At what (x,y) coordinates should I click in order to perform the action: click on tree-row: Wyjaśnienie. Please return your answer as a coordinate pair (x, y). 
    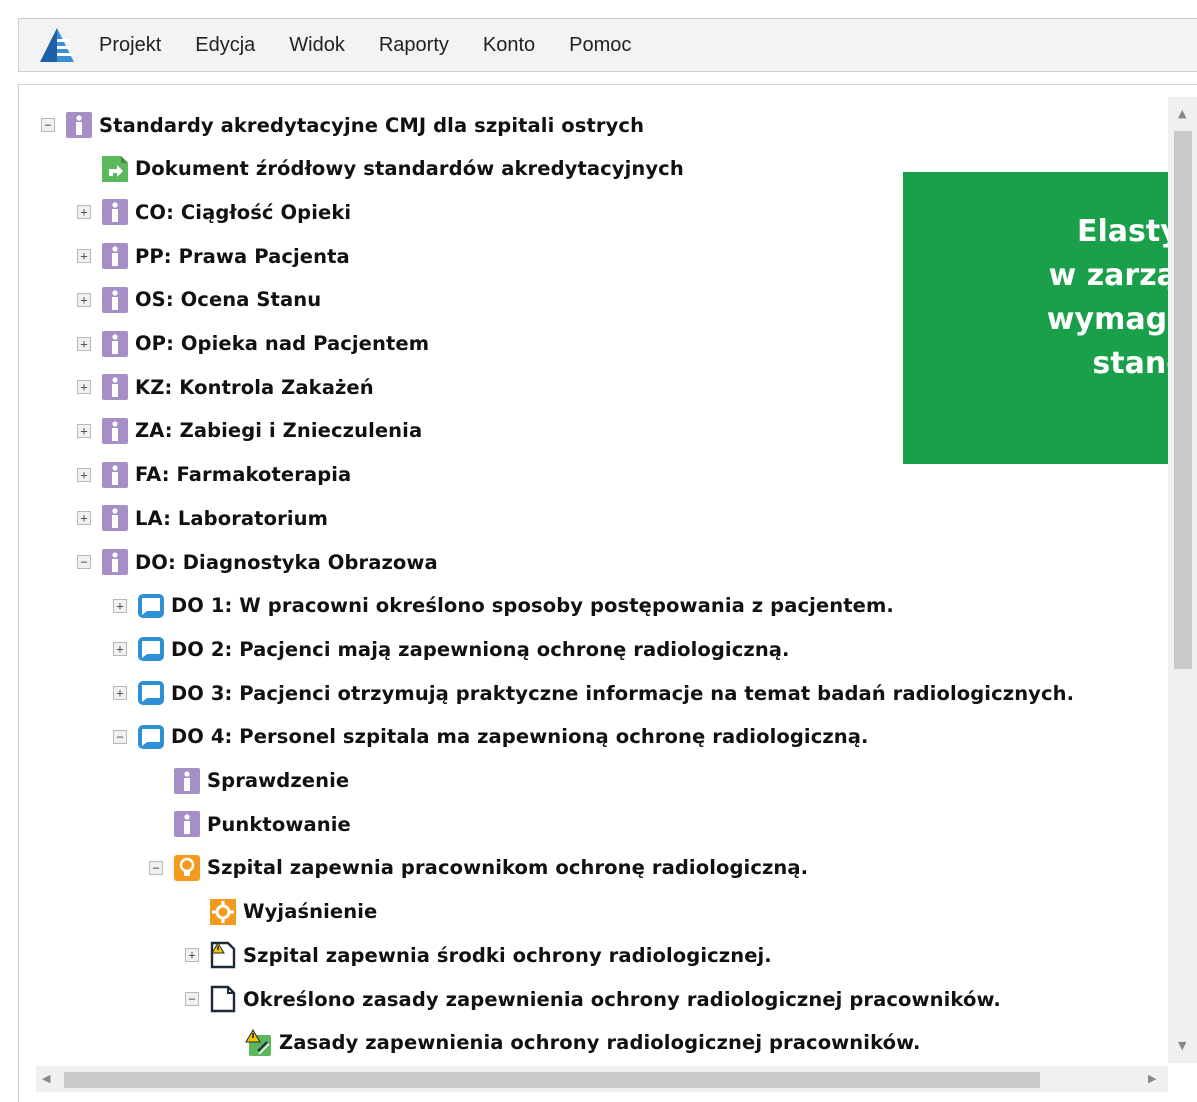
    Looking at the image, I should click on (281, 912).